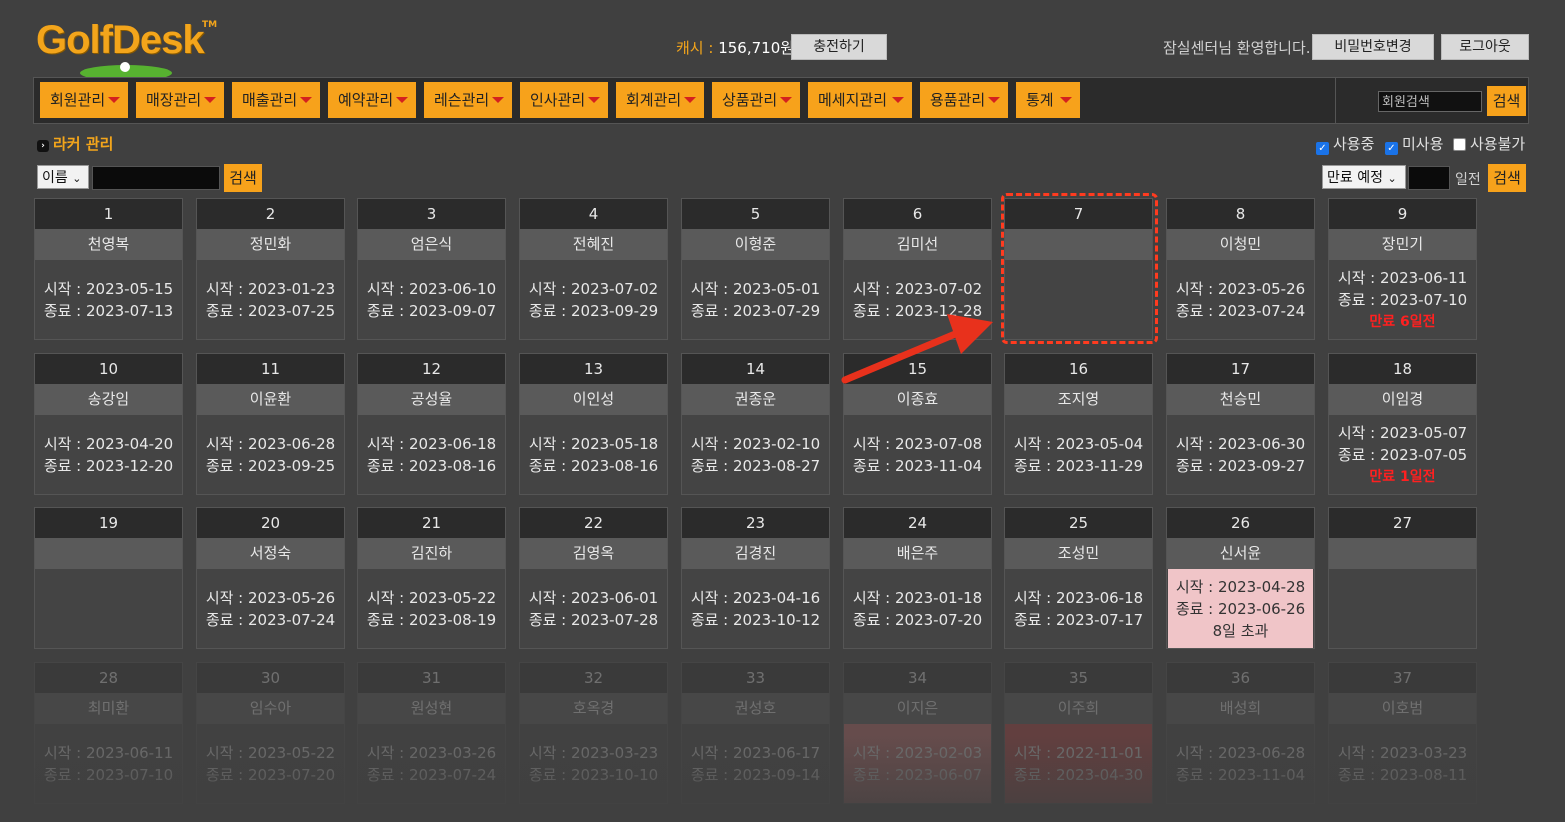 The height and width of the screenshot is (822, 1565). Describe the element at coordinates (593, 424) in the screenshot. I see `locker-card: 13 이인성 시작 : 2023-05-18 종료 : 2023-08-16` at that location.